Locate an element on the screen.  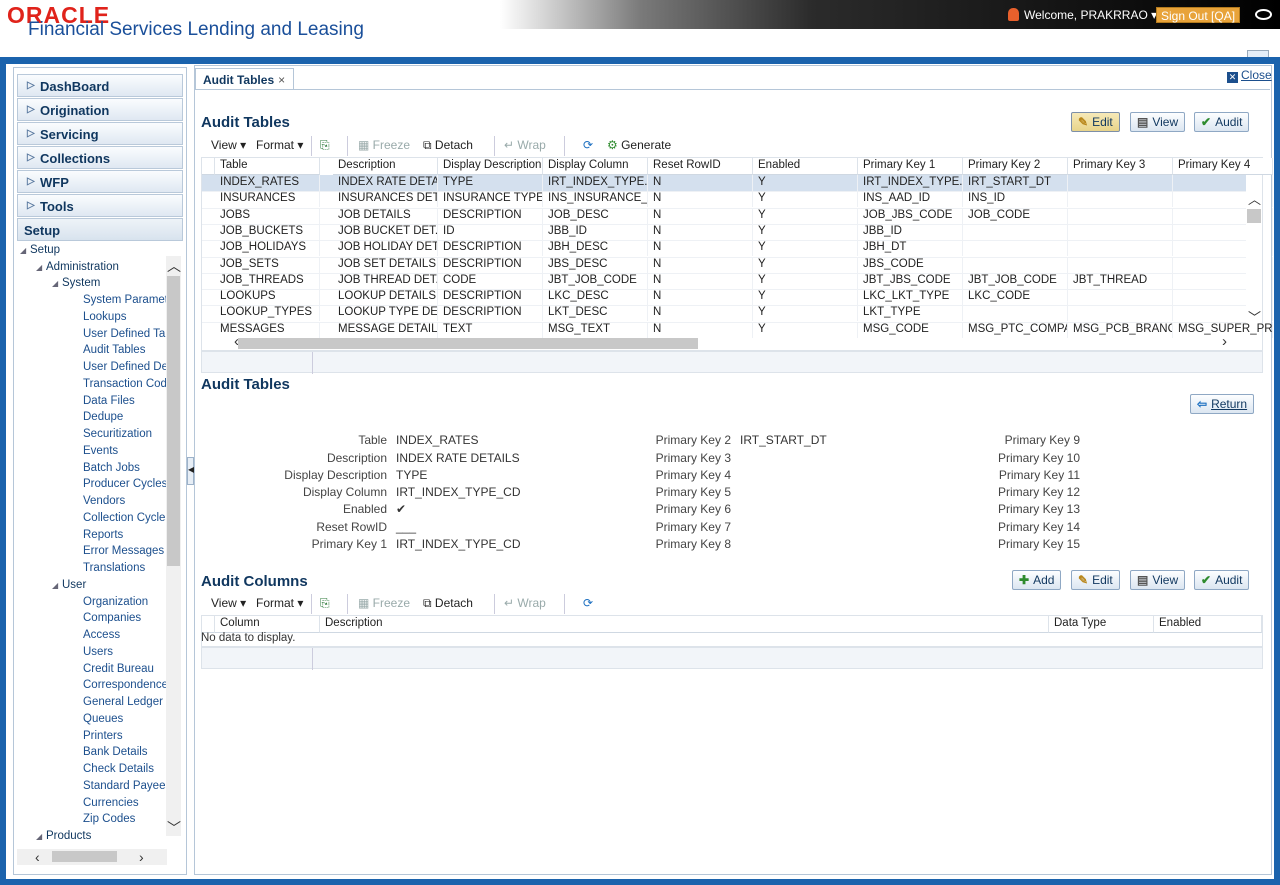
table-cell: IRT_START_DT is located at coordinates (1015, 183).